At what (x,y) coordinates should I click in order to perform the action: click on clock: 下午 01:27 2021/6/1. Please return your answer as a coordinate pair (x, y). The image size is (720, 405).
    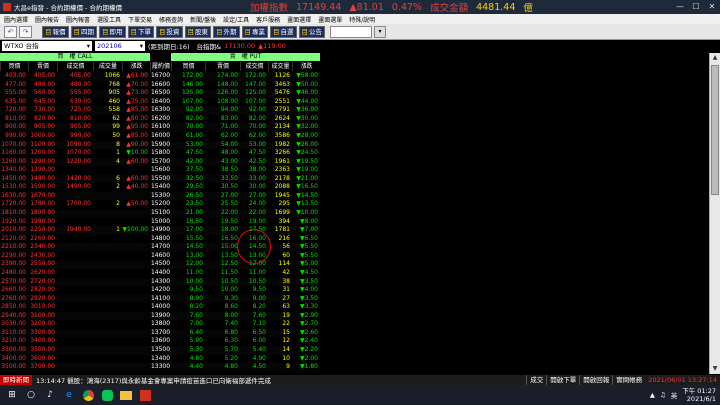
    Looking at the image, I should click on (699, 395).